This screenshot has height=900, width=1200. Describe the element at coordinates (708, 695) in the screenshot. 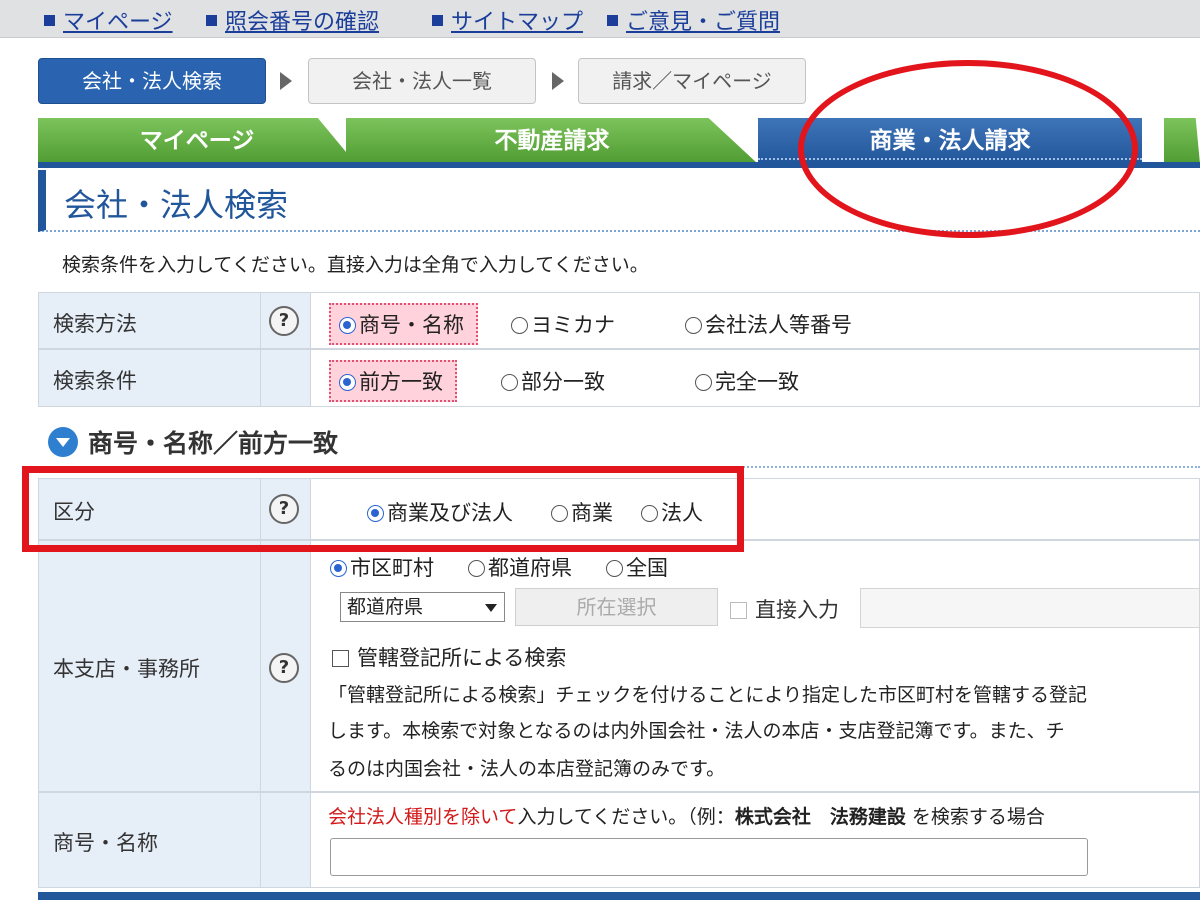

I see `branch-description-line: 「管轄登記所による検索」チェックを付けることにより指定した市区町村を管轄する登記` at that location.